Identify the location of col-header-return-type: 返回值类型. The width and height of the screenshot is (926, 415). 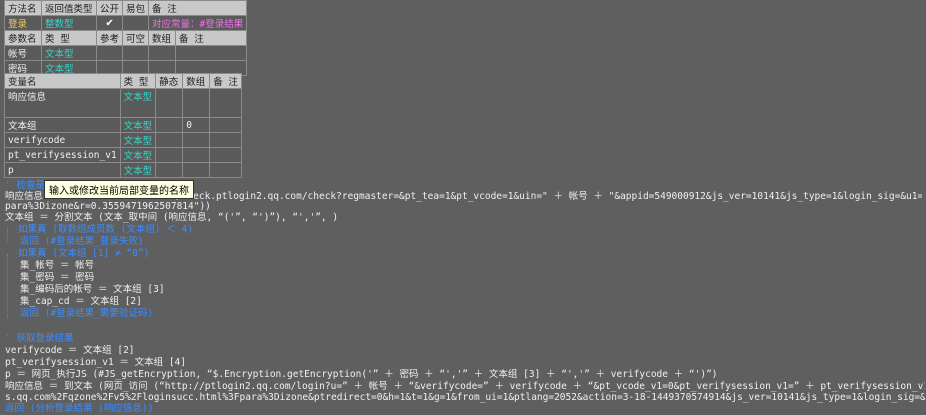
(69, 8).